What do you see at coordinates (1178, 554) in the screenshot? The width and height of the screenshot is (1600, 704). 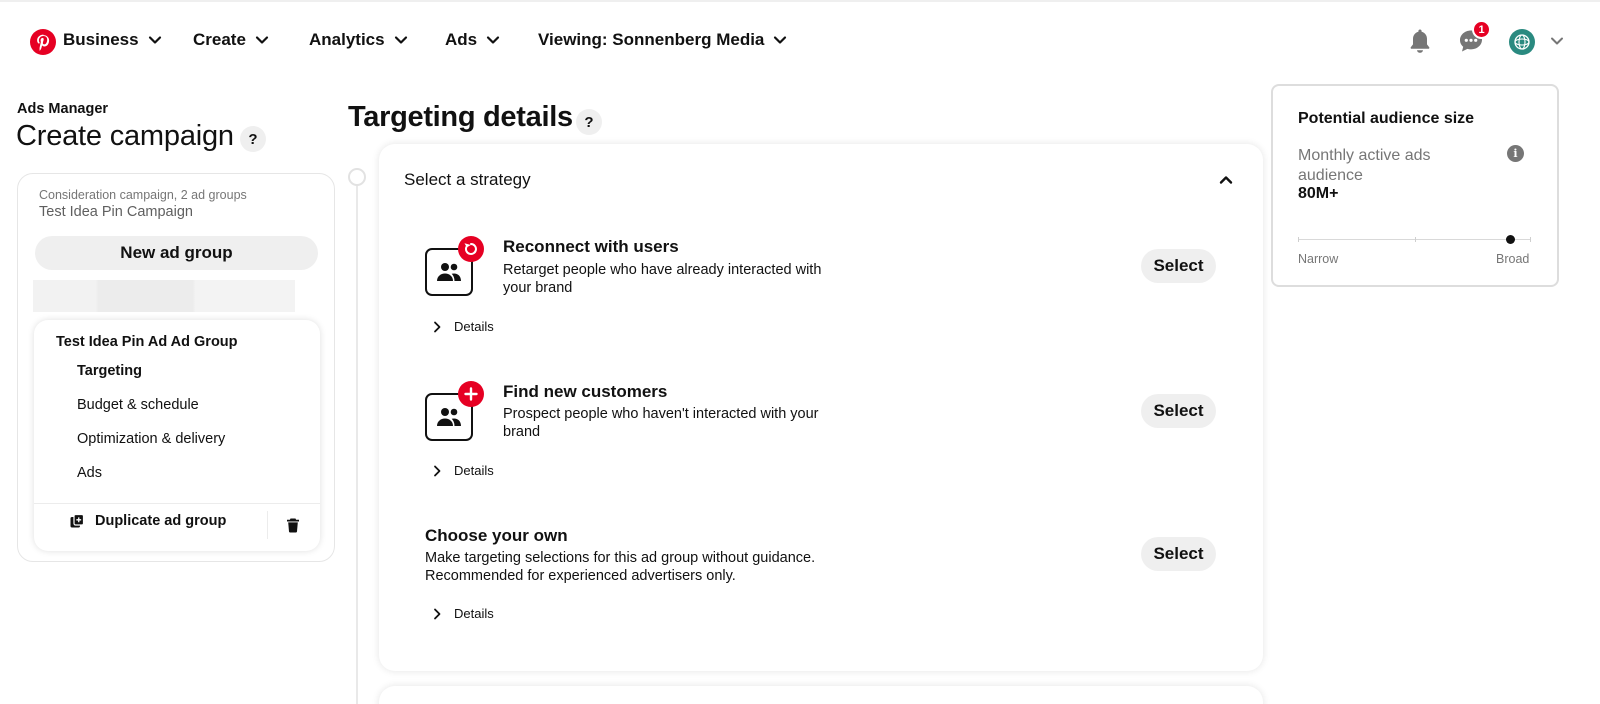 I see `select-choose-own-button: Select` at bounding box center [1178, 554].